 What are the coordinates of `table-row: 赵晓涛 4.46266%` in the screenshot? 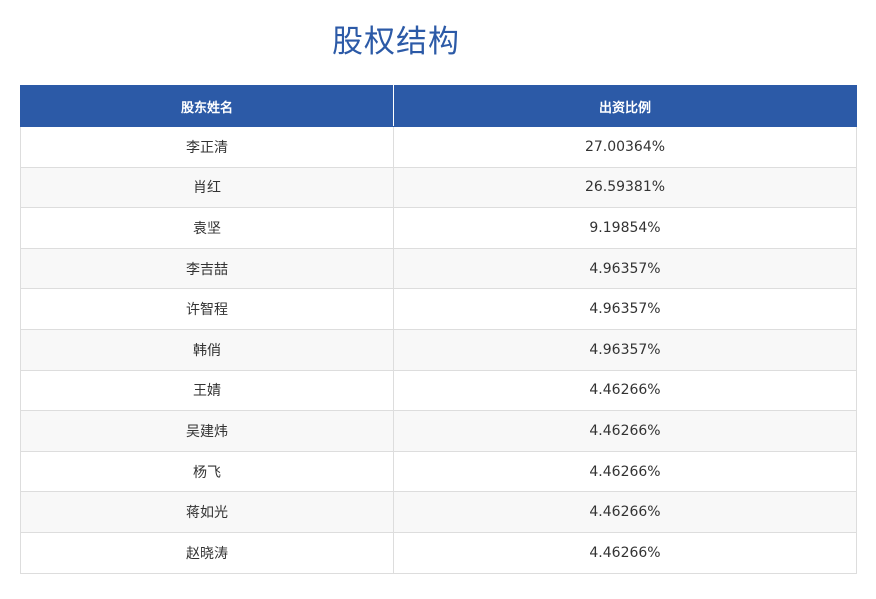 It's located at (438, 552).